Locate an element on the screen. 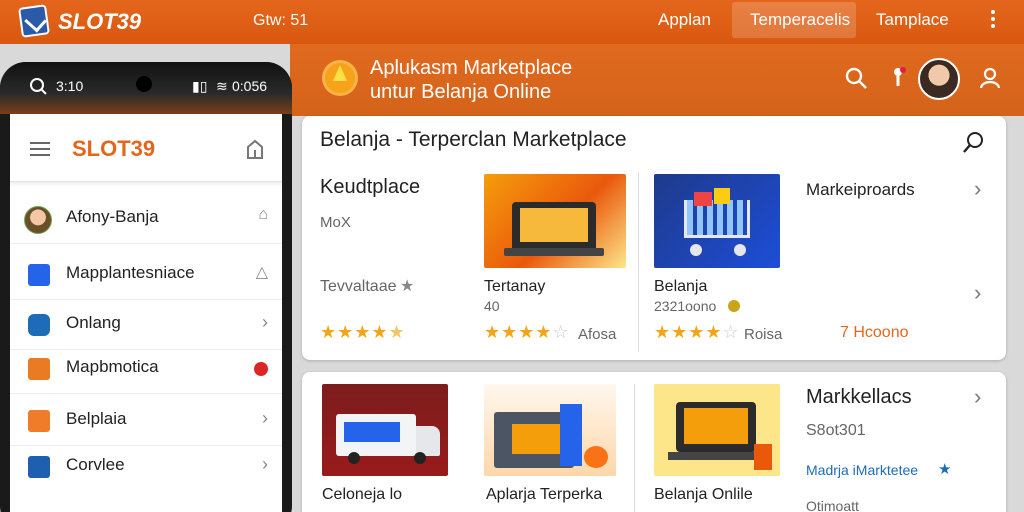 This screenshot has height=512, width=1024. col1-sub: MoX is located at coordinates (335, 222).